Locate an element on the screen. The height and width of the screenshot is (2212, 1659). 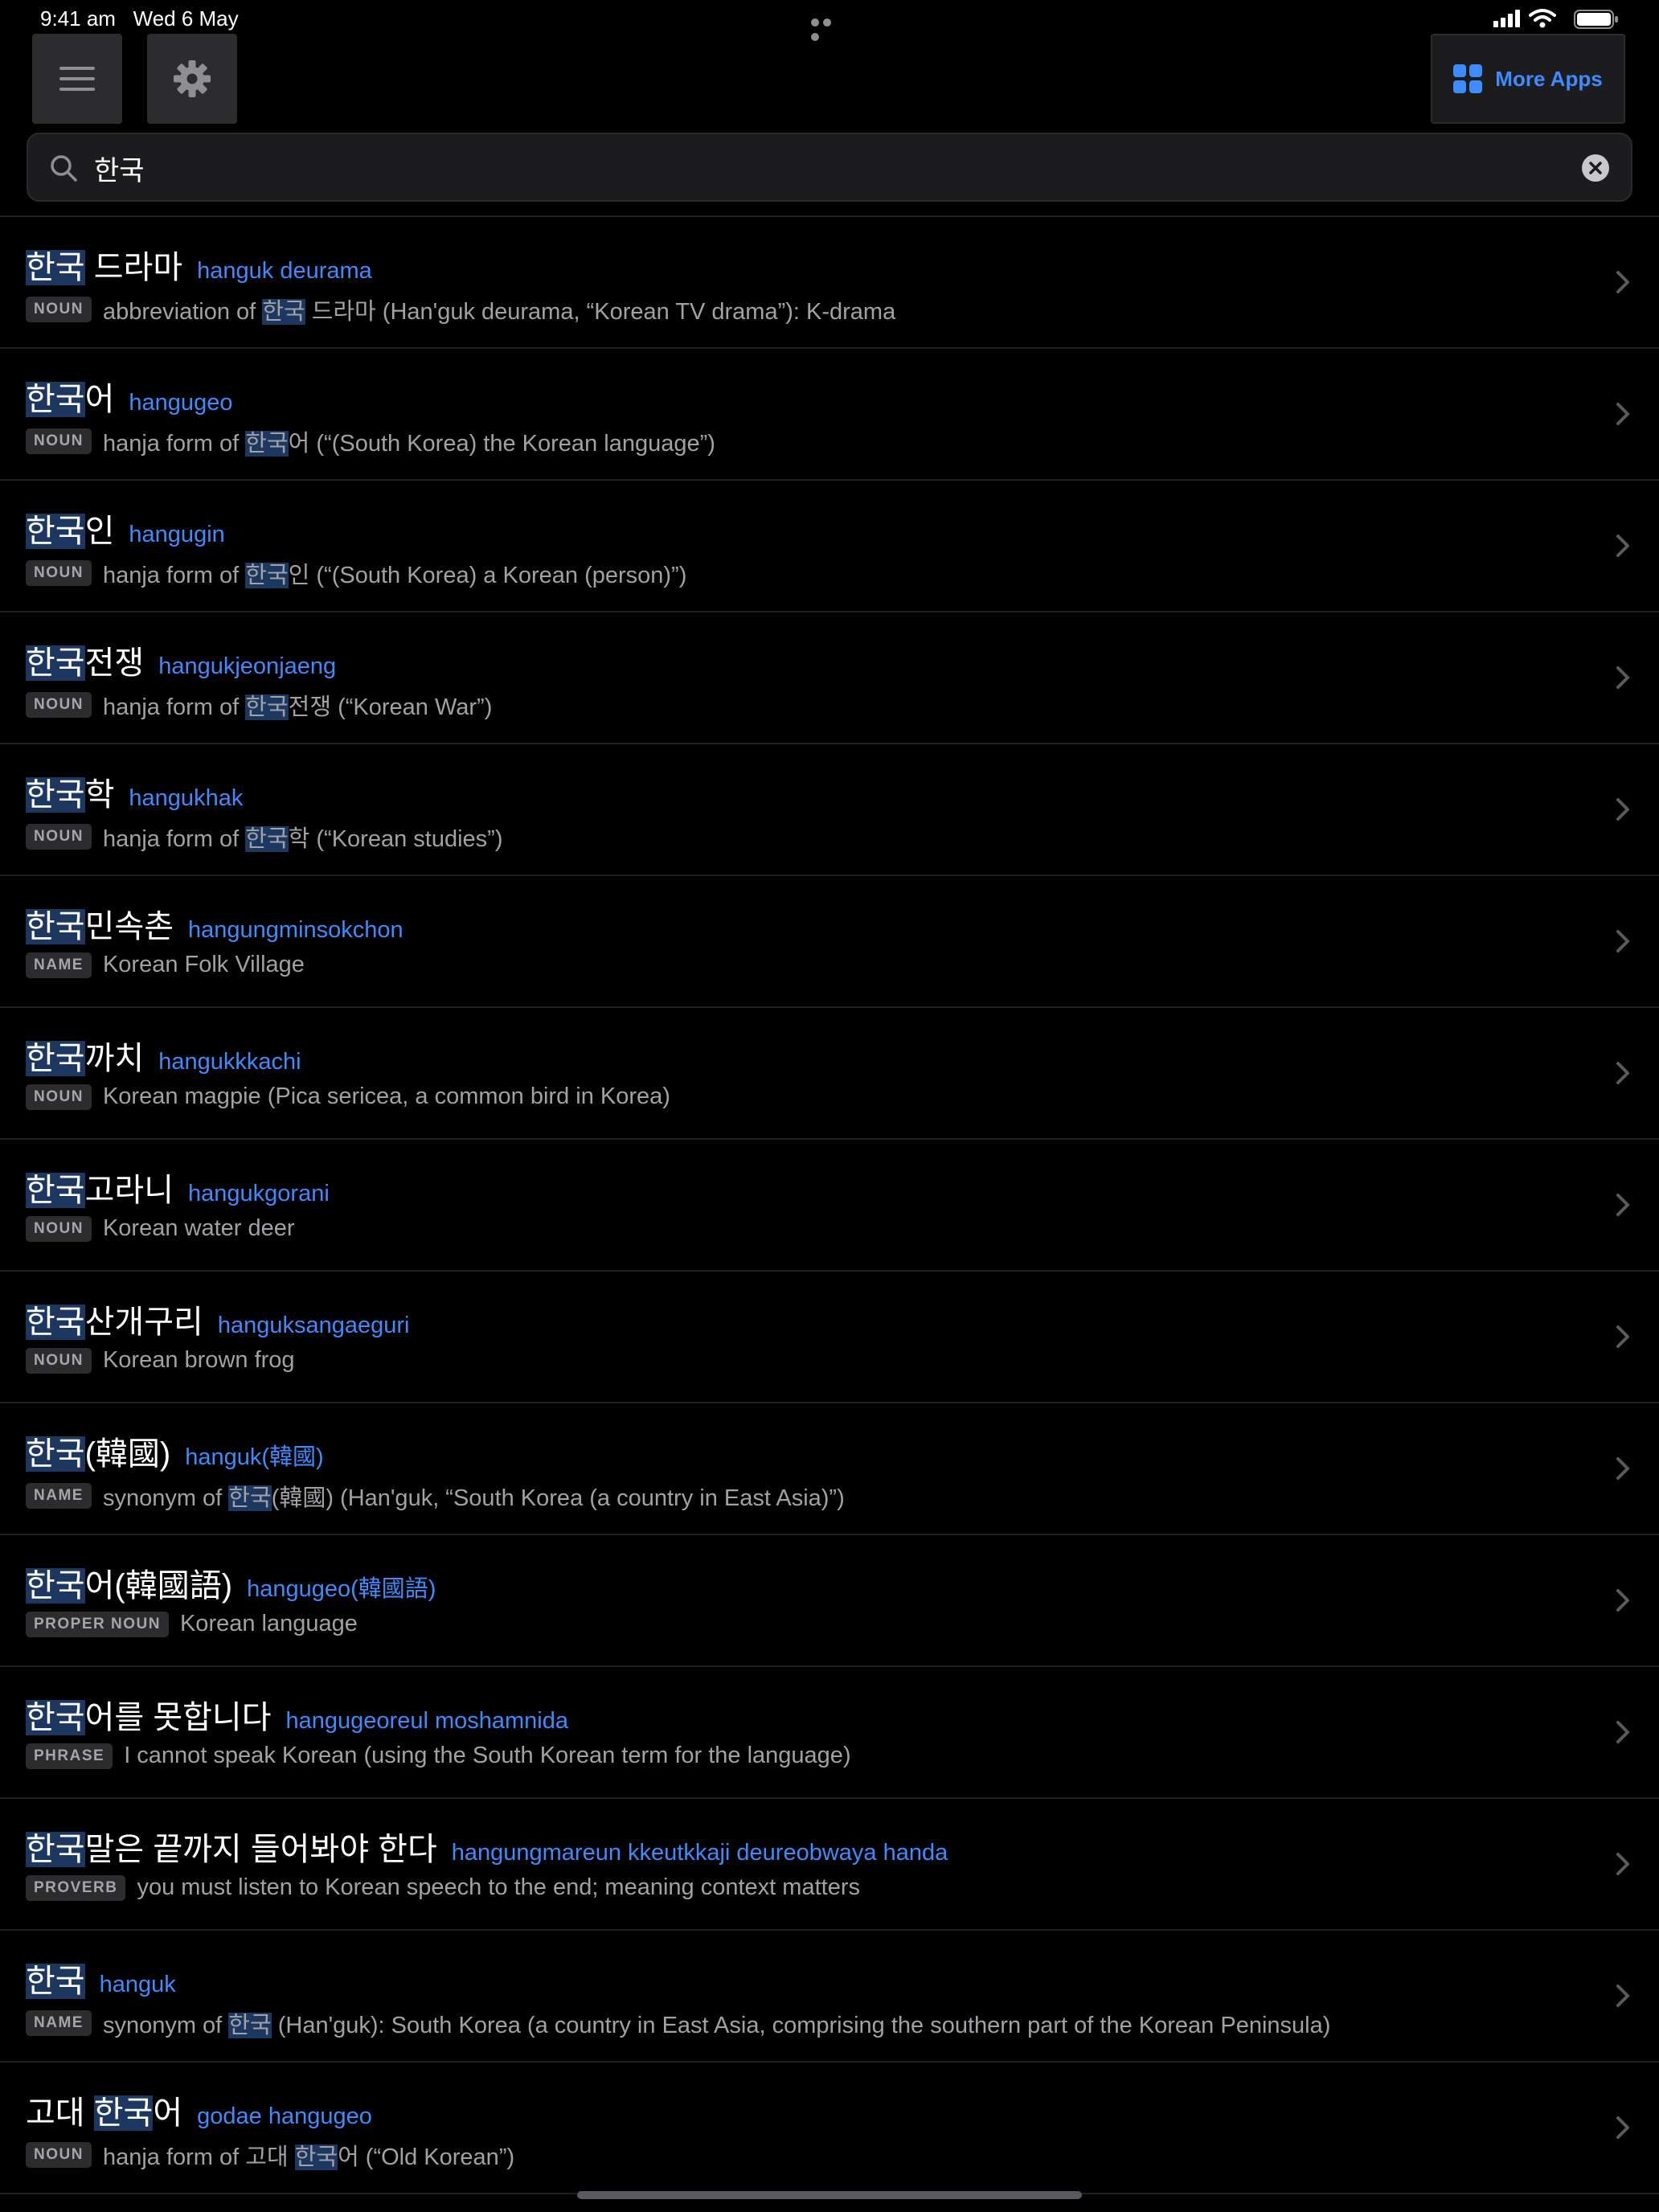
headword-suffix: 민속촌 is located at coordinates (129, 927).